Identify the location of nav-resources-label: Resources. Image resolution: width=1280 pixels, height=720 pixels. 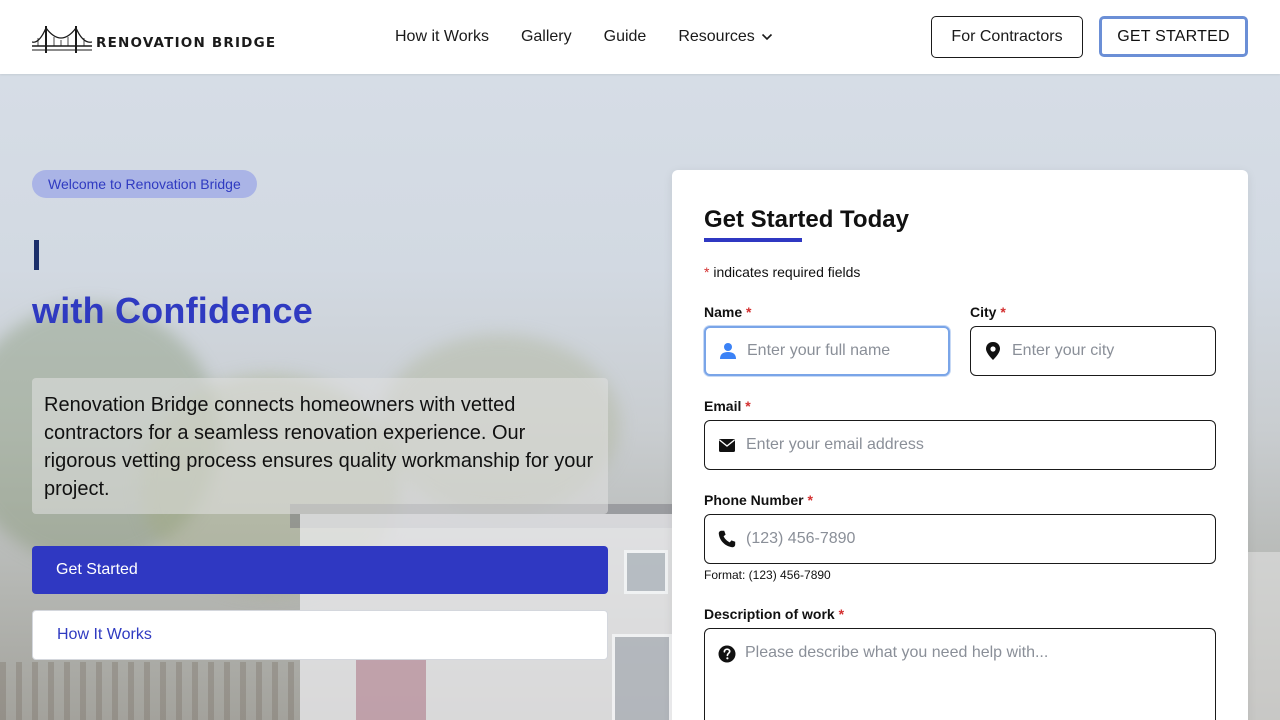
(716, 36).